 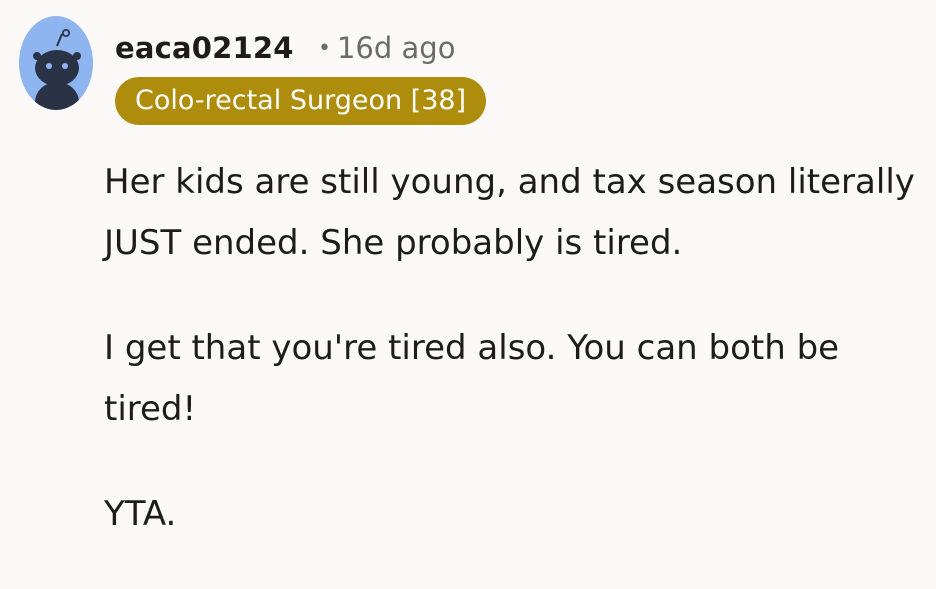 What do you see at coordinates (204, 48) in the screenshot?
I see `username-link: eaca02124` at bounding box center [204, 48].